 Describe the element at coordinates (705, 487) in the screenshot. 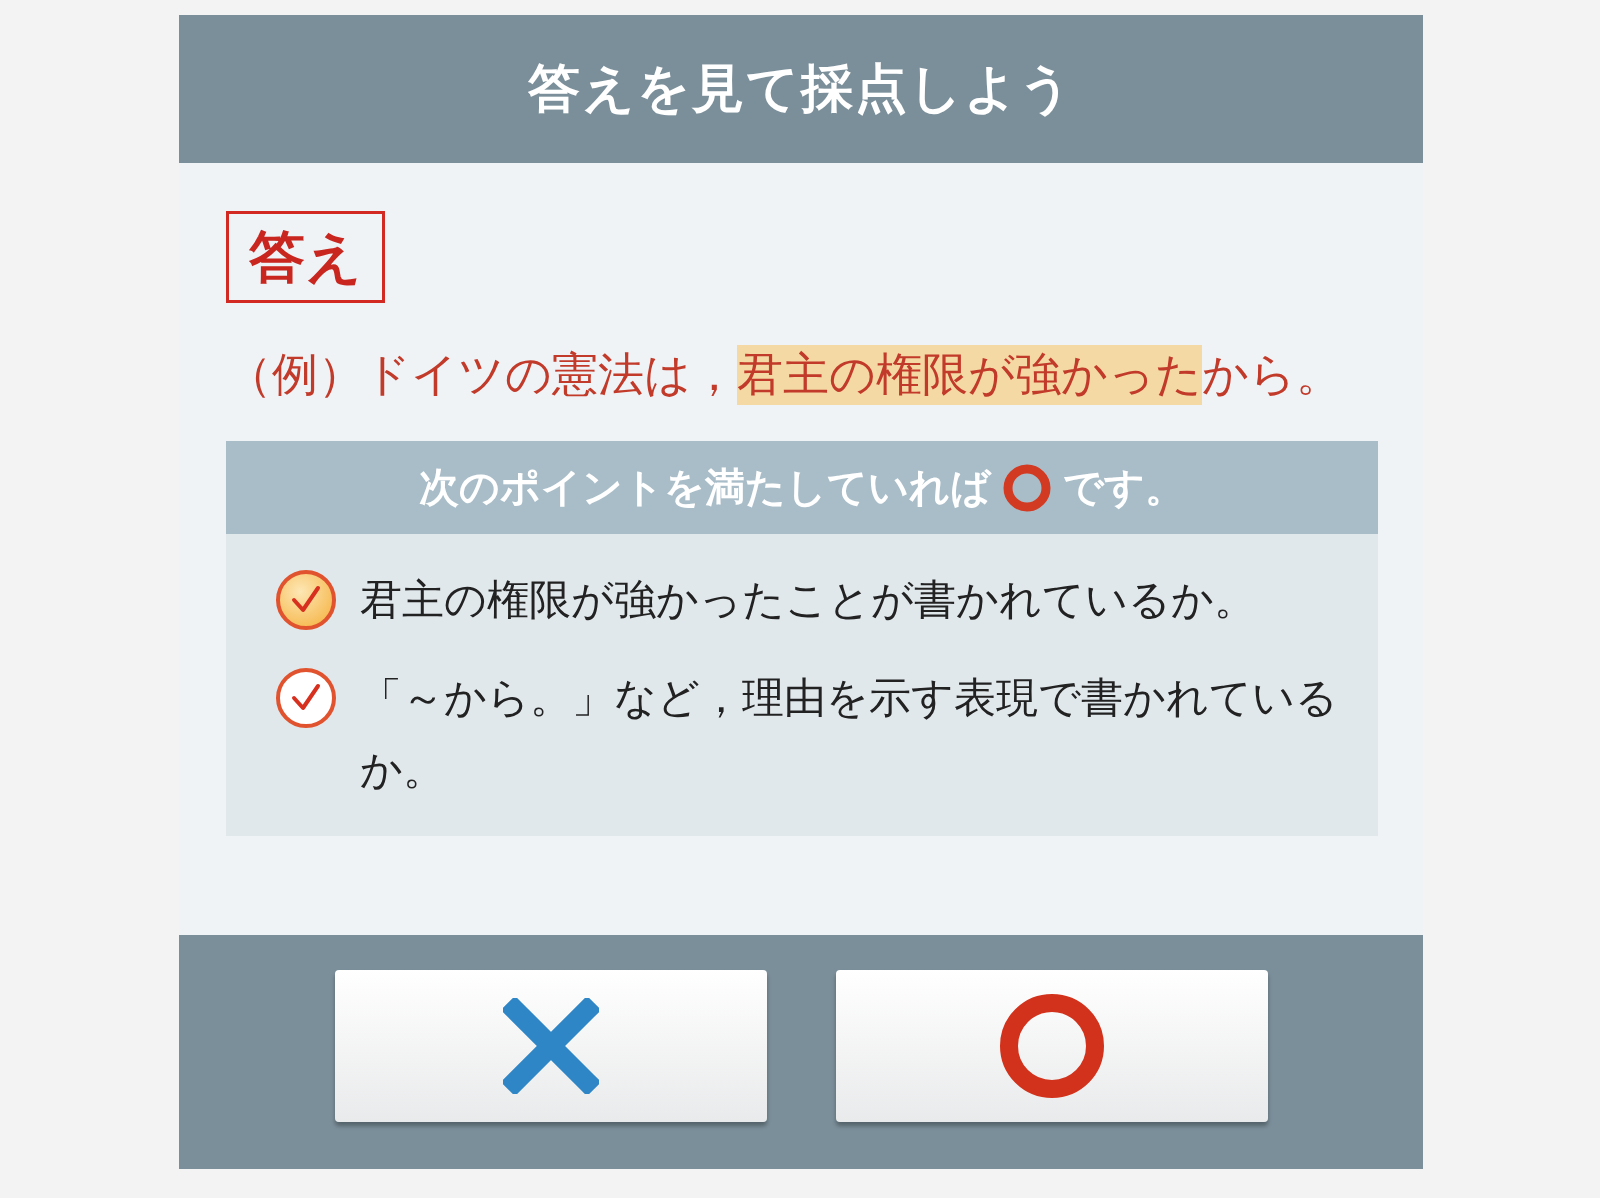

I see `header-text: 次のポイントを満たしていれば` at that location.